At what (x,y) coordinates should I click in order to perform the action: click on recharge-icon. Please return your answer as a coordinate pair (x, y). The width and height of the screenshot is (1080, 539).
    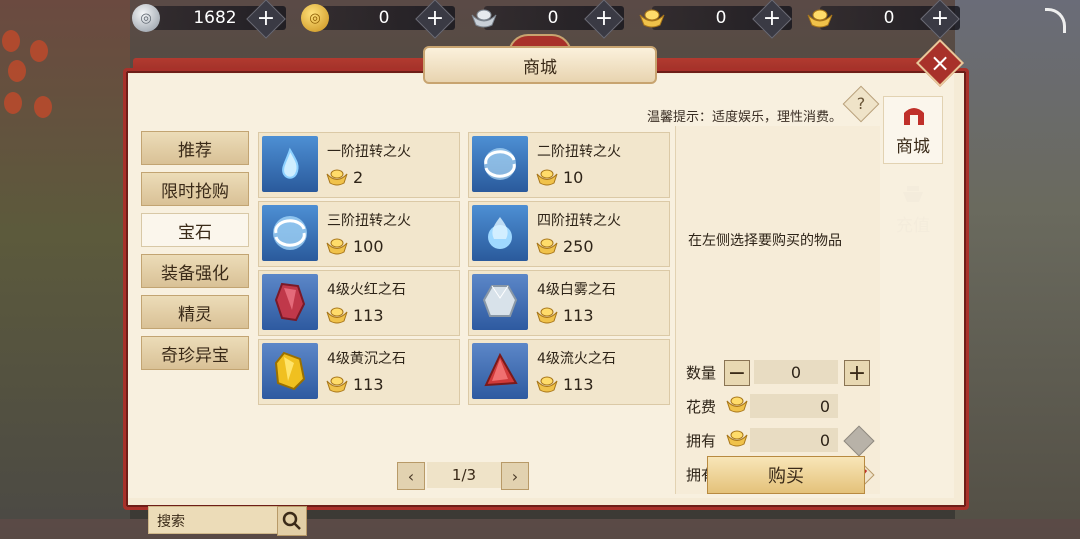
    Looking at the image, I should click on (913, 194).